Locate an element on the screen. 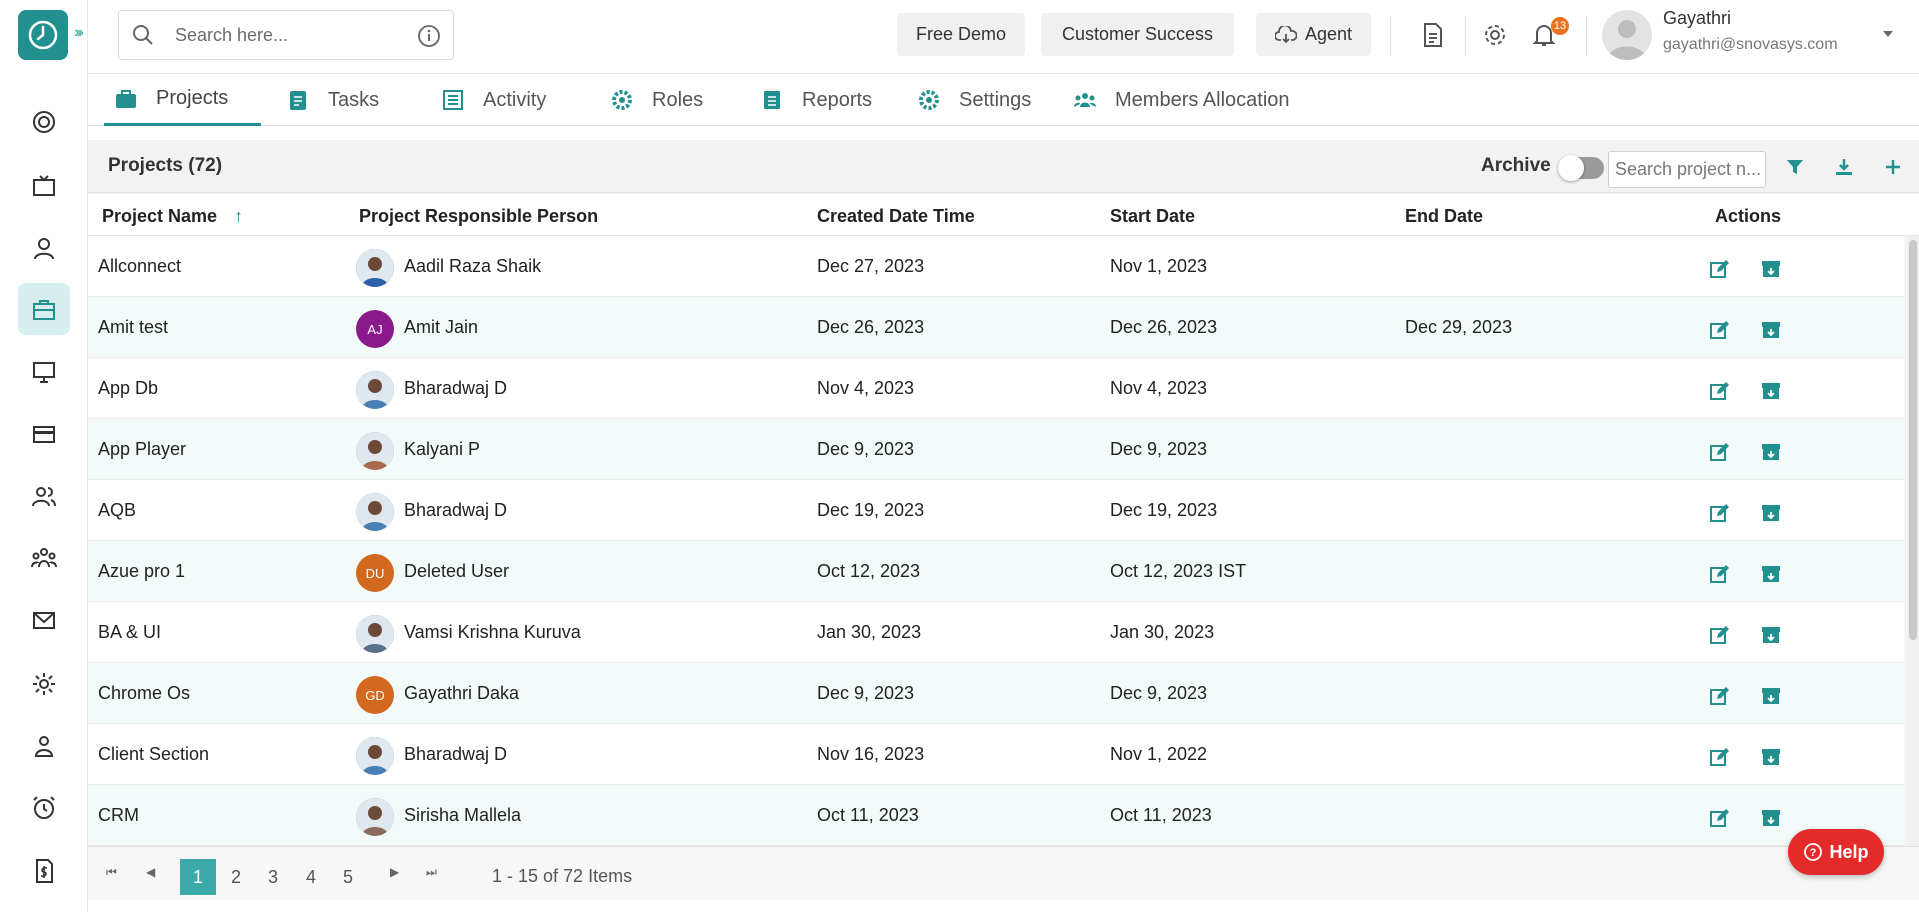 The height and width of the screenshot is (912, 1919). prev-page-icon: ◀ is located at coordinates (150, 872).